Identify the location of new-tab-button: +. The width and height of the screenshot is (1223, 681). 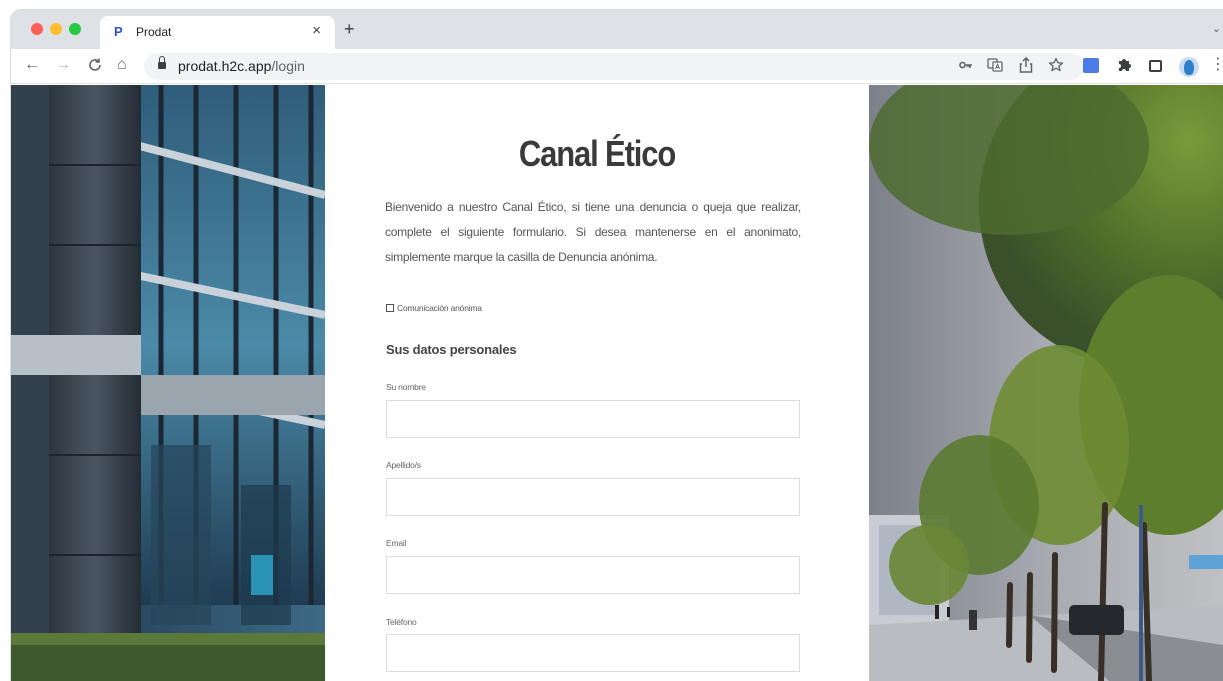
(349, 29).